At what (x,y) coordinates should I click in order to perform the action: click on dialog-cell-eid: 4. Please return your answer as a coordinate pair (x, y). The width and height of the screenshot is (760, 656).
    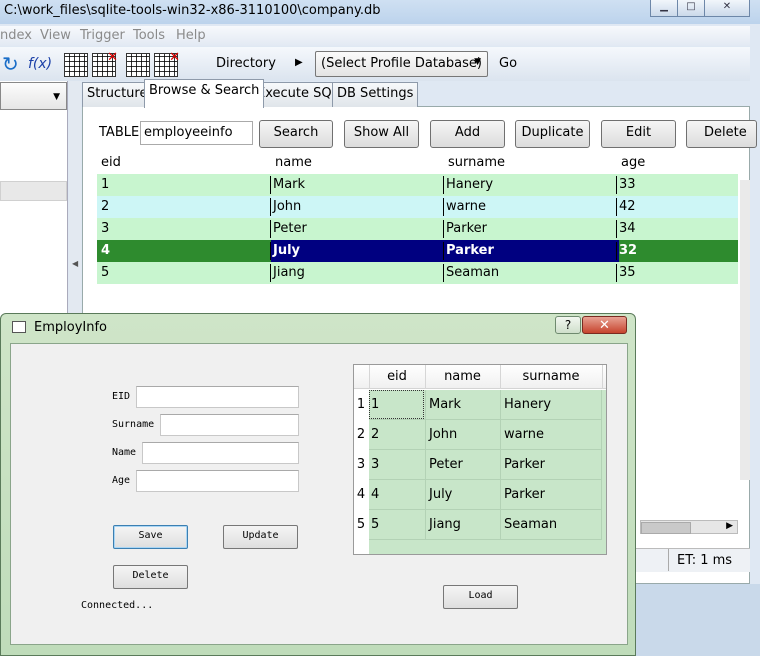
    Looking at the image, I should click on (375, 494).